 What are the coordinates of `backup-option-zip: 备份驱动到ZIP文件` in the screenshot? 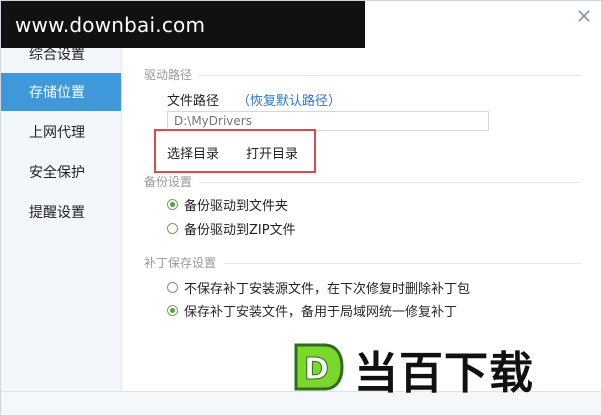 It's located at (231, 228).